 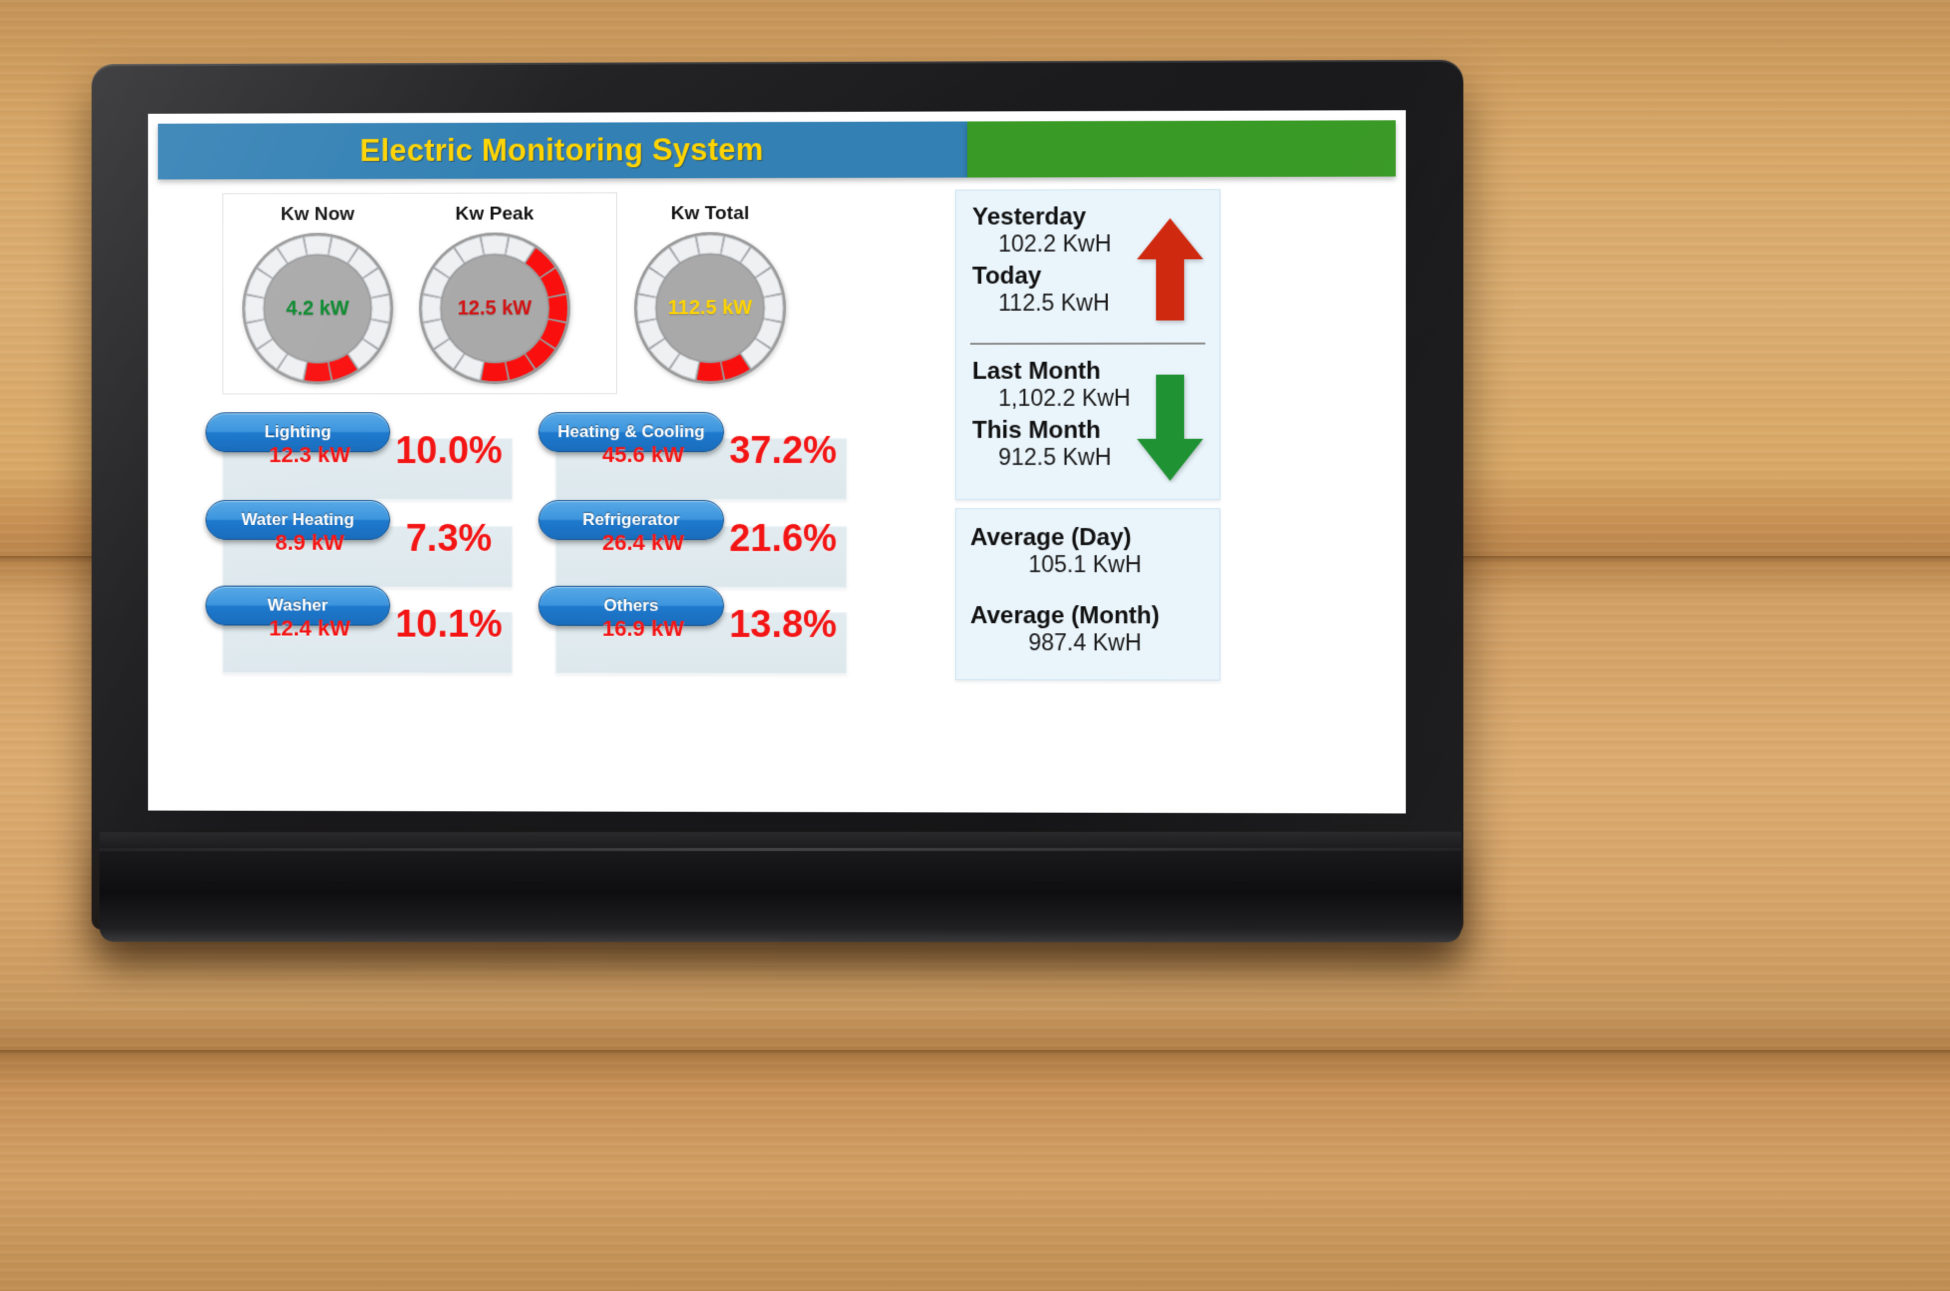 I want to click on page-title: Electric Monitoring System, so click(x=561, y=150).